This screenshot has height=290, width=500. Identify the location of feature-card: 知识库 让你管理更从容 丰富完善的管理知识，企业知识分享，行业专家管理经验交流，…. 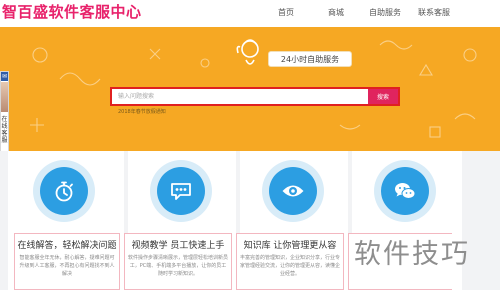
(290, 261).